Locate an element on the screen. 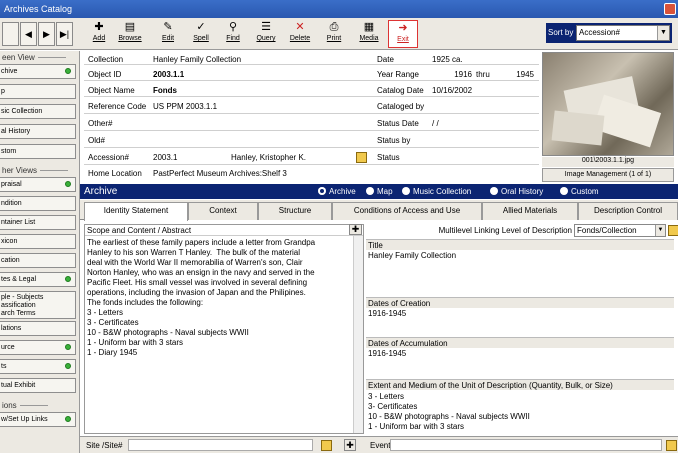  dates-creation-field: 1916-1945 is located at coordinates (520, 322).